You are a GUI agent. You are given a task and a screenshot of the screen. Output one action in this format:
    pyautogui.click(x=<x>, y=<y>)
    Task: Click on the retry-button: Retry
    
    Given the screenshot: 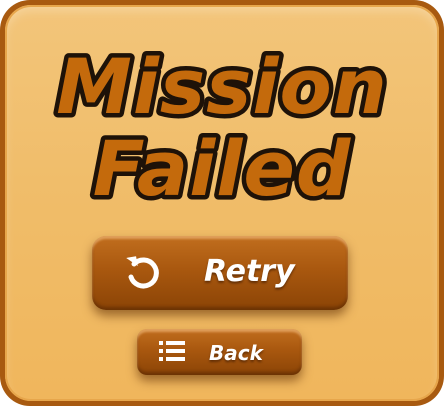 What is the action you would take?
    pyautogui.click(x=220, y=273)
    